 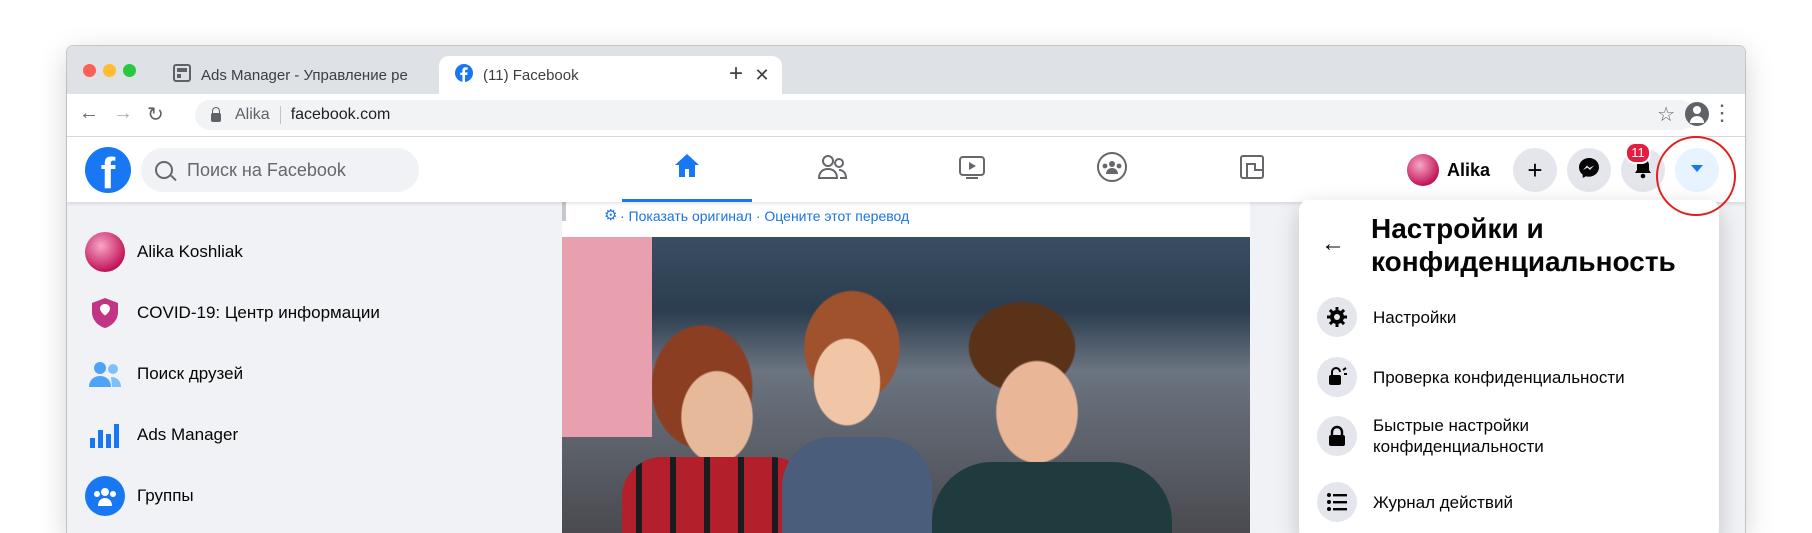 I want to click on nav-home, so click(x=687, y=169).